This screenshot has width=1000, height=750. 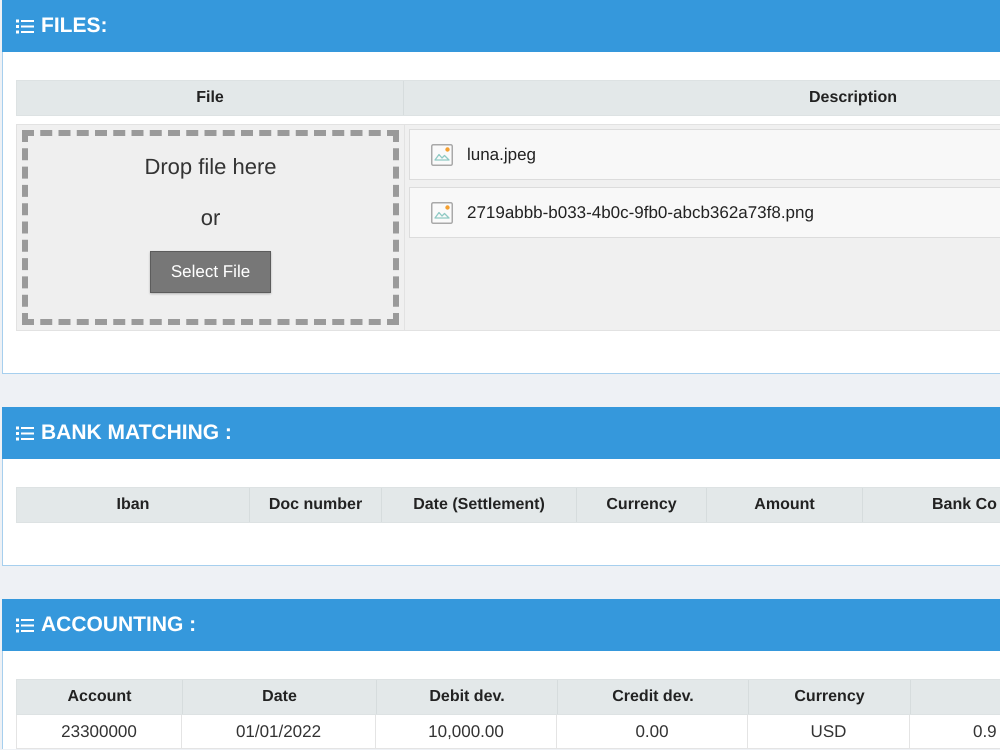 What do you see at coordinates (210, 167) in the screenshot?
I see `drop-hint: Drop file here` at bounding box center [210, 167].